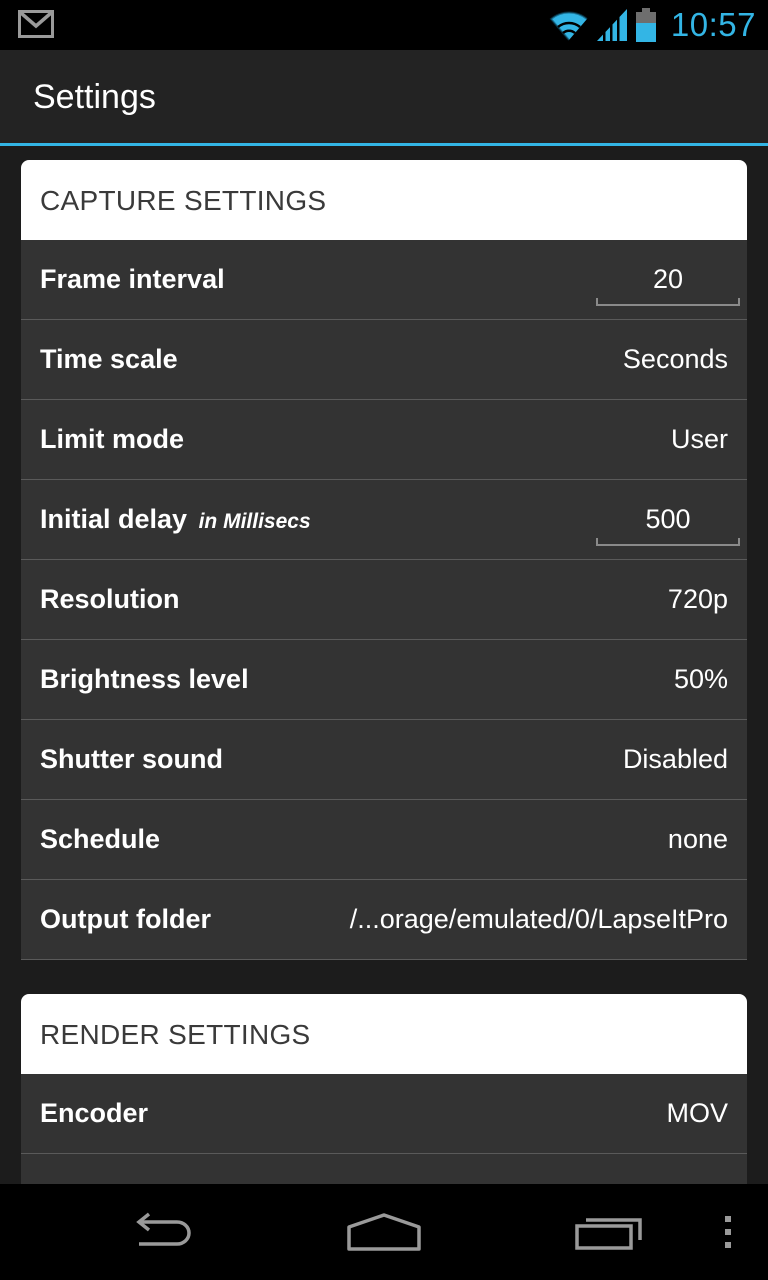  I want to click on frame-interval-value: 20, so click(668, 279).